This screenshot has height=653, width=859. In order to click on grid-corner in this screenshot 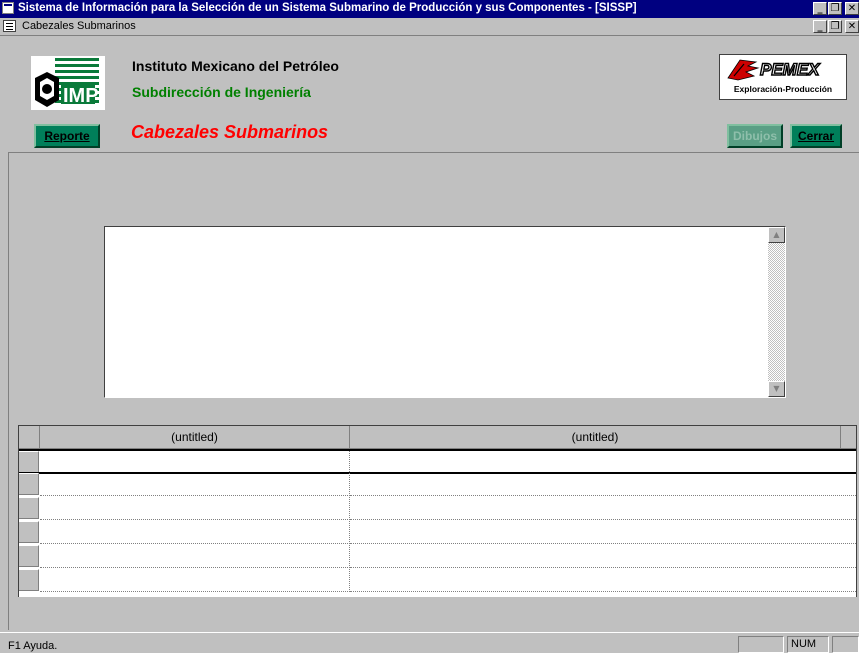, I will do `click(29, 437)`.